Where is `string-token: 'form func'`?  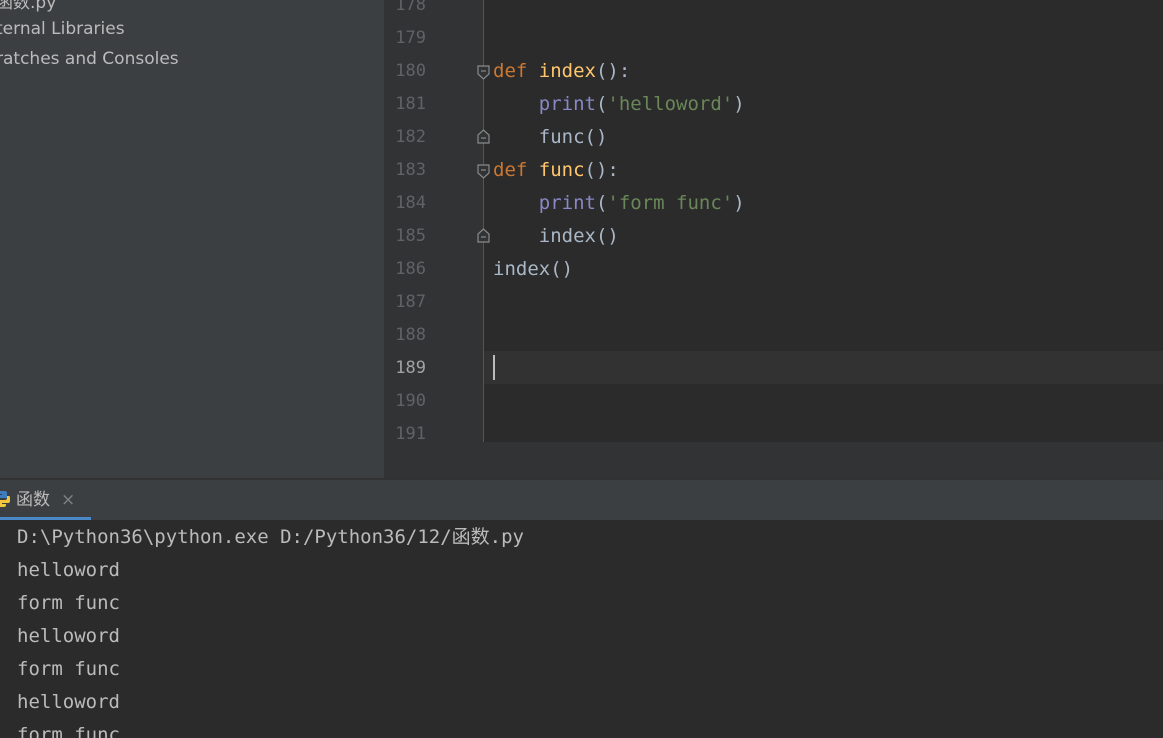
string-token: 'form func' is located at coordinates (670, 203).